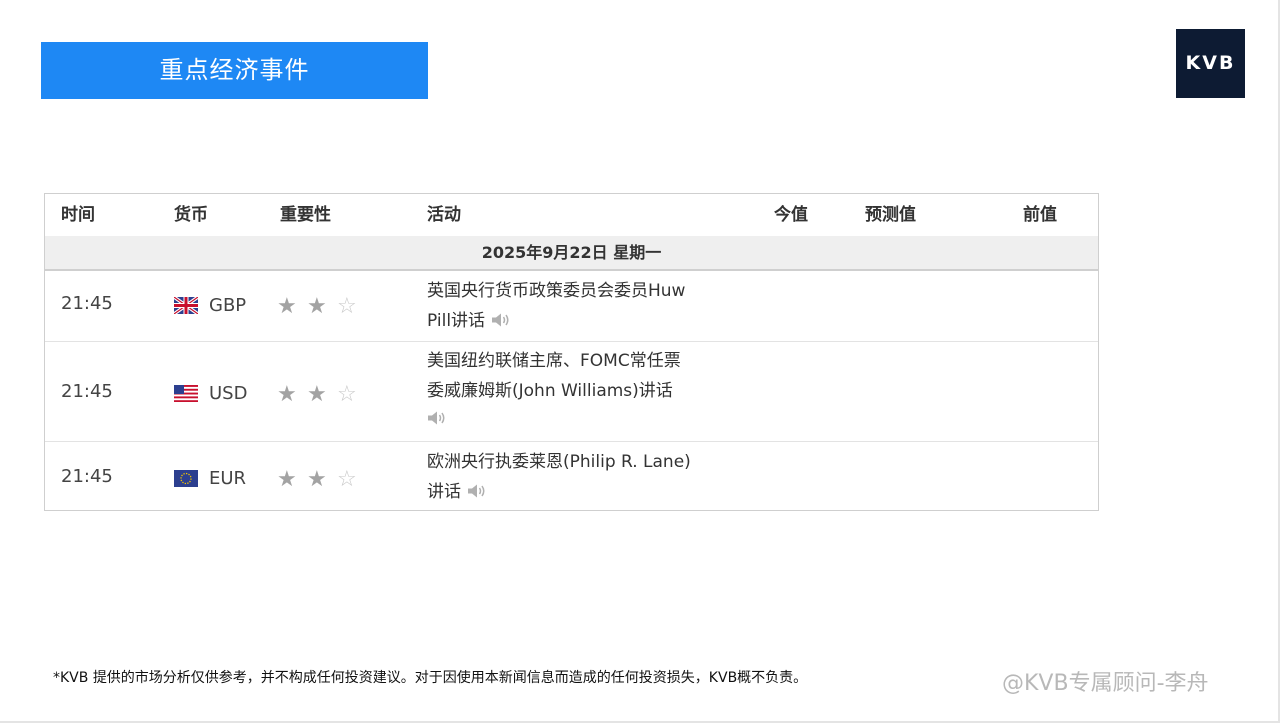  Describe the element at coordinates (191, 215) in the screenshot. I see `header-currency: 货币` at that location.